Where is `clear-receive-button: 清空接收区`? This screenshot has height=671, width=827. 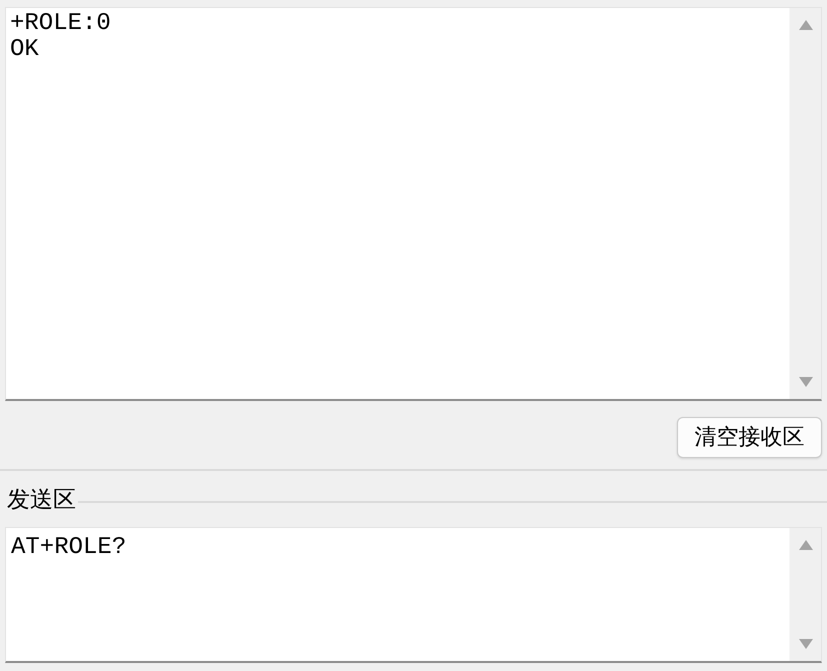
clear-receive-button: 清空接收区 is located at coordinates (749, 437).